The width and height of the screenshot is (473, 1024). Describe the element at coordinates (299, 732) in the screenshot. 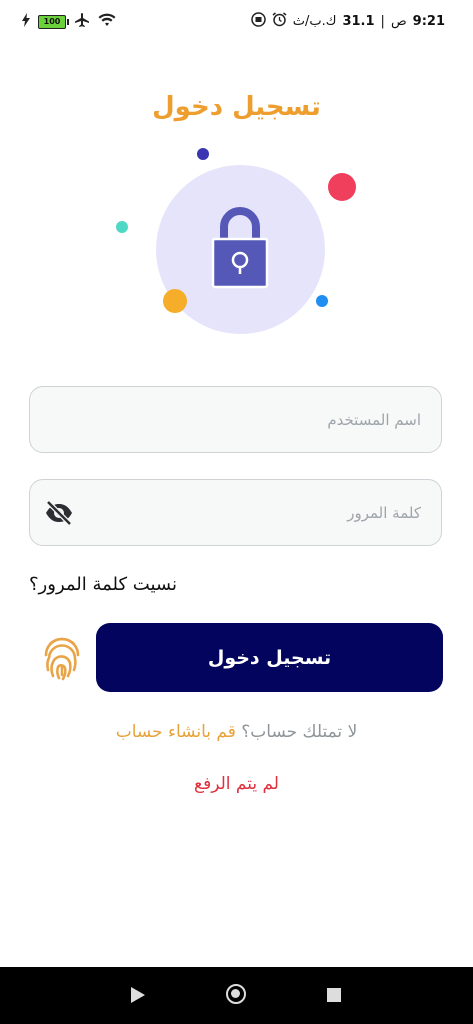

I see `no-account-text: لا تمتلك حساب؟` at that location.